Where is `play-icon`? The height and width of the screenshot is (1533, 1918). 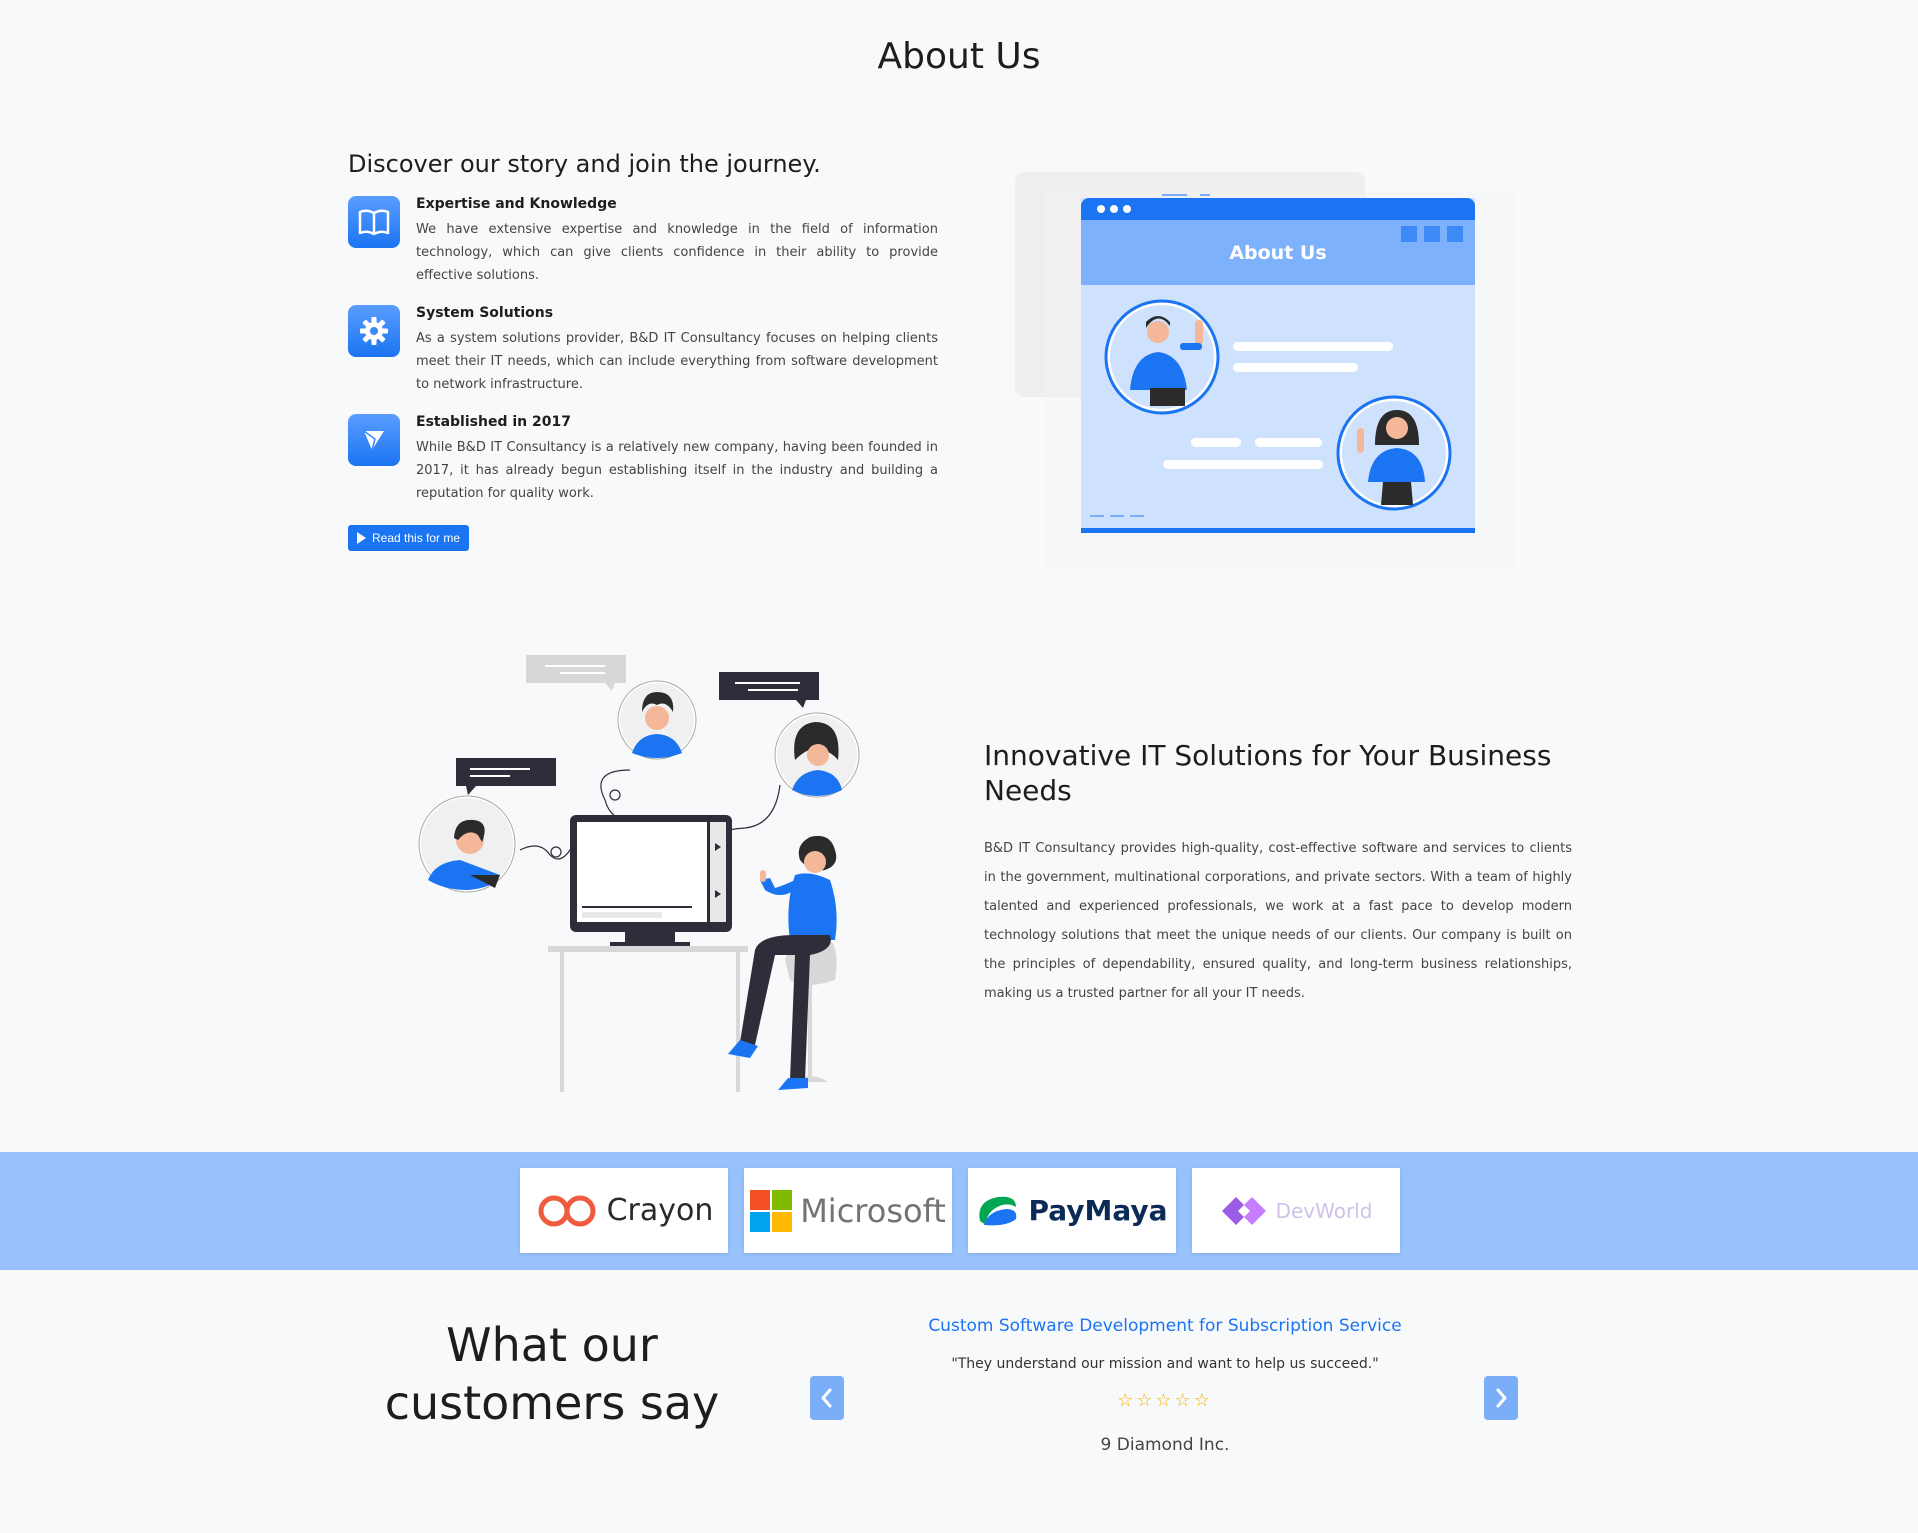
play-icon is located at coordinates (361, 538).